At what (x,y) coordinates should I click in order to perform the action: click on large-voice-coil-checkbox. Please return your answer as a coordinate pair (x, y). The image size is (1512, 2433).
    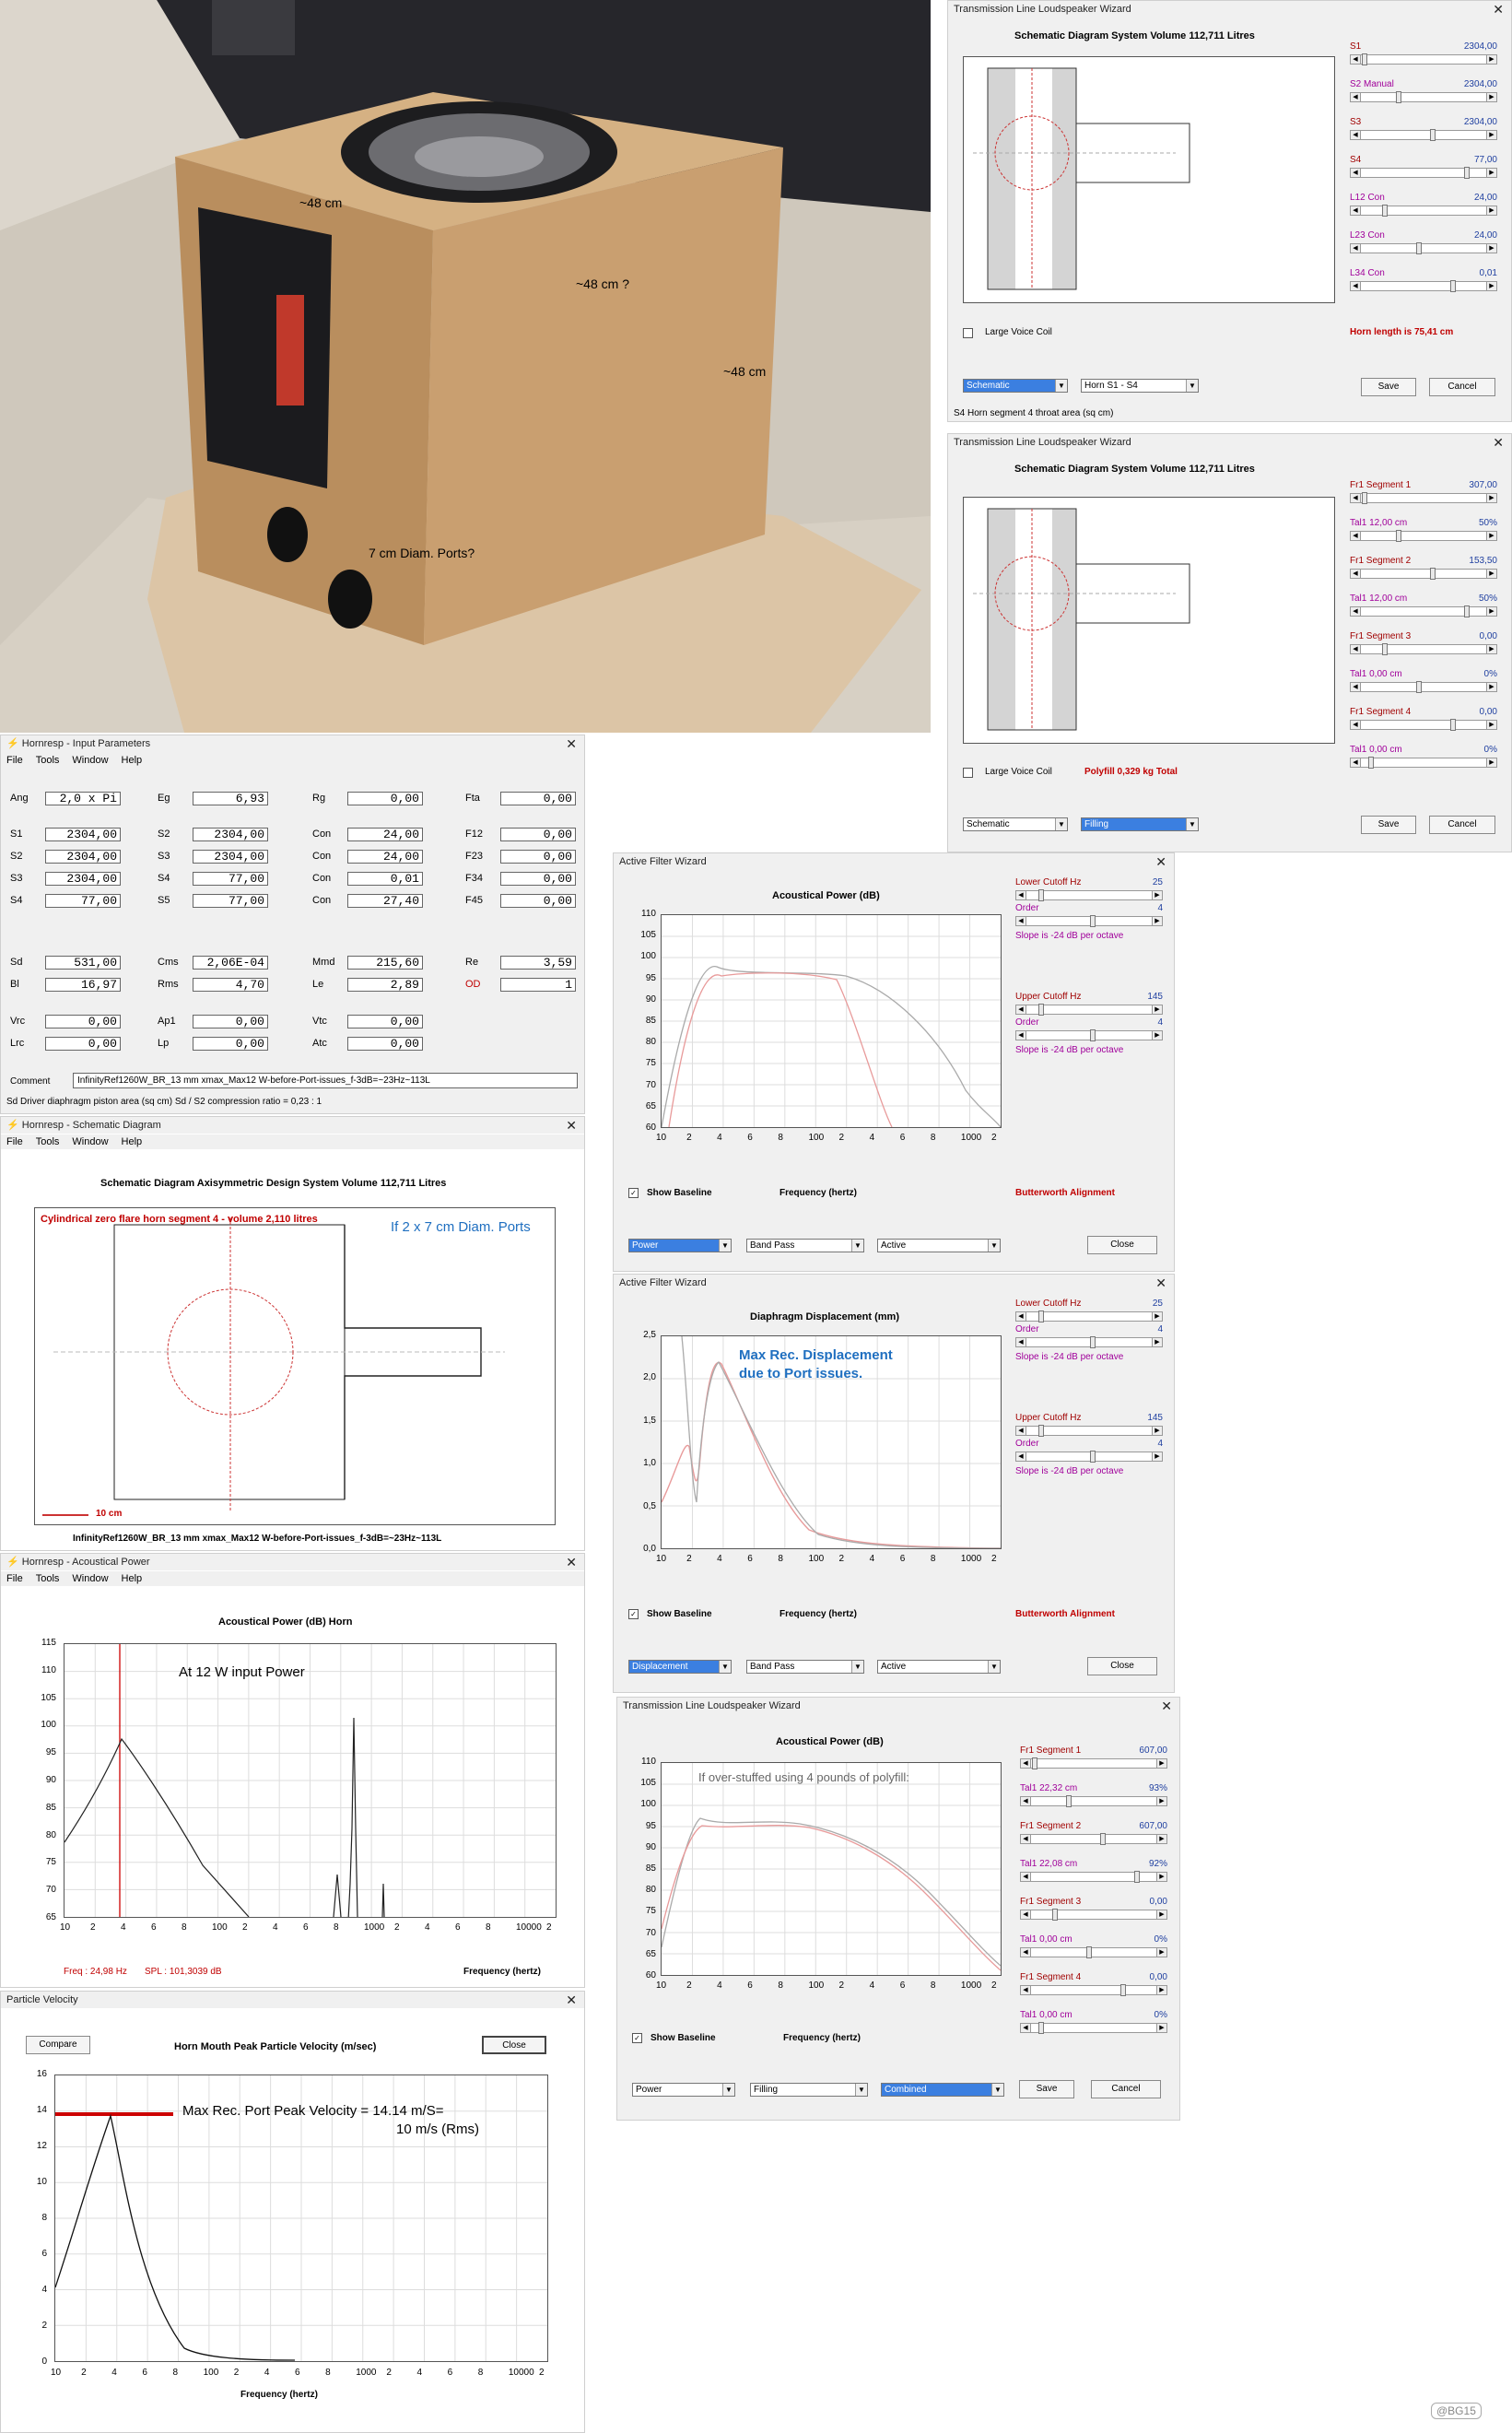
    Looking at the image, I should click on (968, 773).